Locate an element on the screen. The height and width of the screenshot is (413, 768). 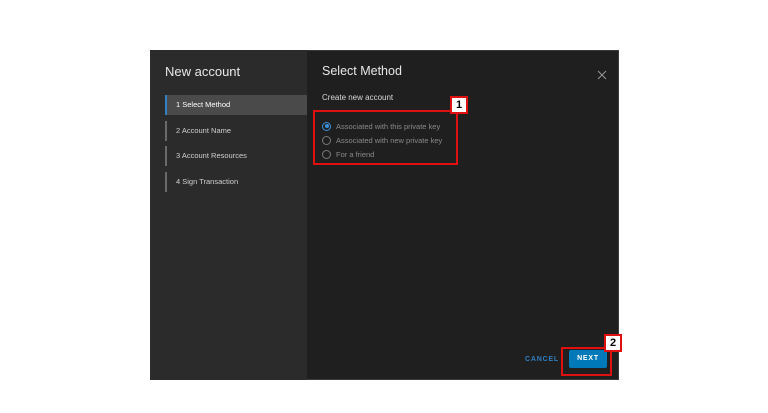
cancel-button: CANCEL is located at coordinates (542, 359).